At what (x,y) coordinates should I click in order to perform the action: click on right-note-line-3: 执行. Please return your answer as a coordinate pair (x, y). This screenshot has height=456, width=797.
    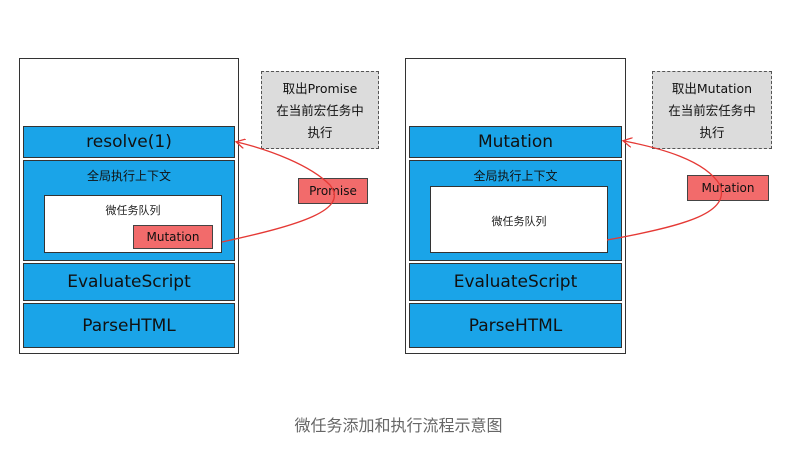
    Looking at the image, I should click on (712, 132).